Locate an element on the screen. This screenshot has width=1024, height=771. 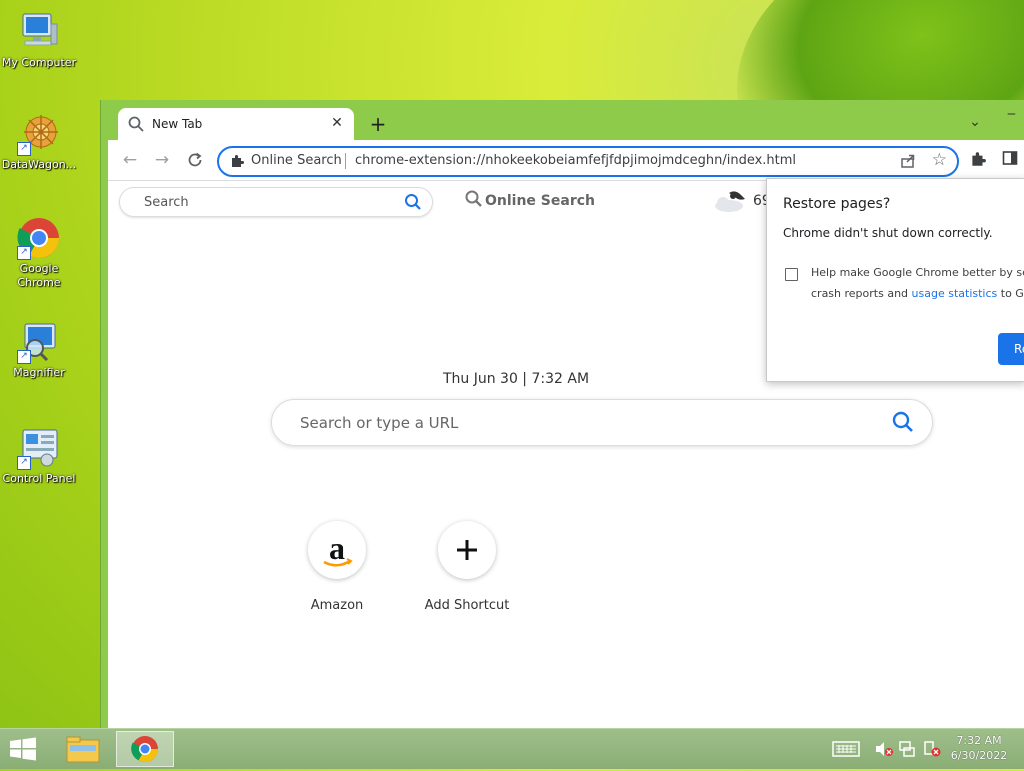
puzzle-icon is located at coordinates (237, 161).